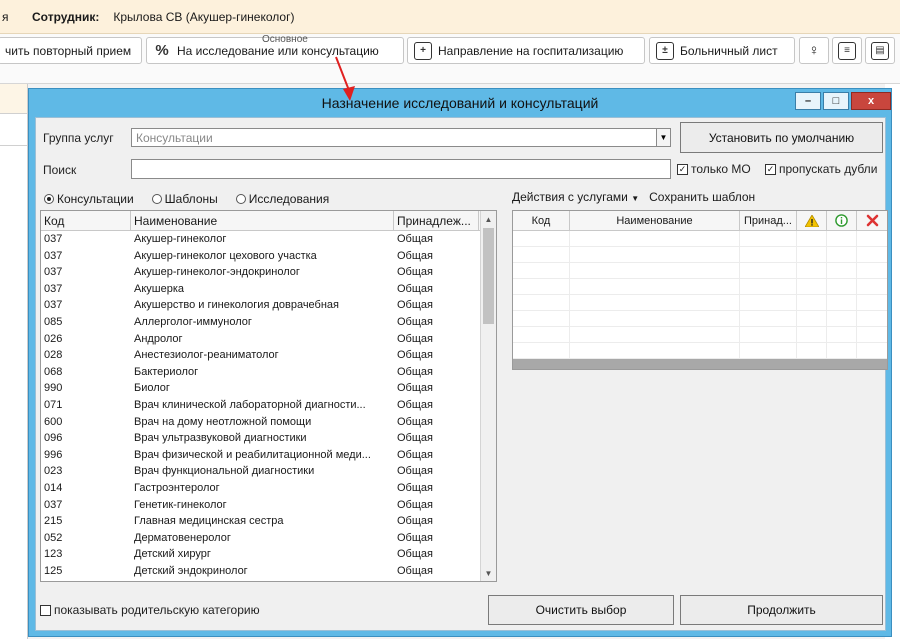  What do you see at coordinates (488, 219) in the screenshot?
I see `scroll-up-icon: ▲` at bounding box center [488, 219].